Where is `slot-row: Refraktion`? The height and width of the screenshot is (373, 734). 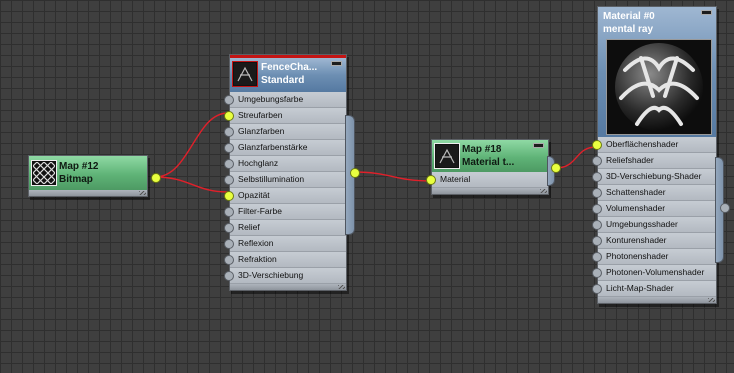 slot-row: Refraktion is located at coordinates (285, 260).